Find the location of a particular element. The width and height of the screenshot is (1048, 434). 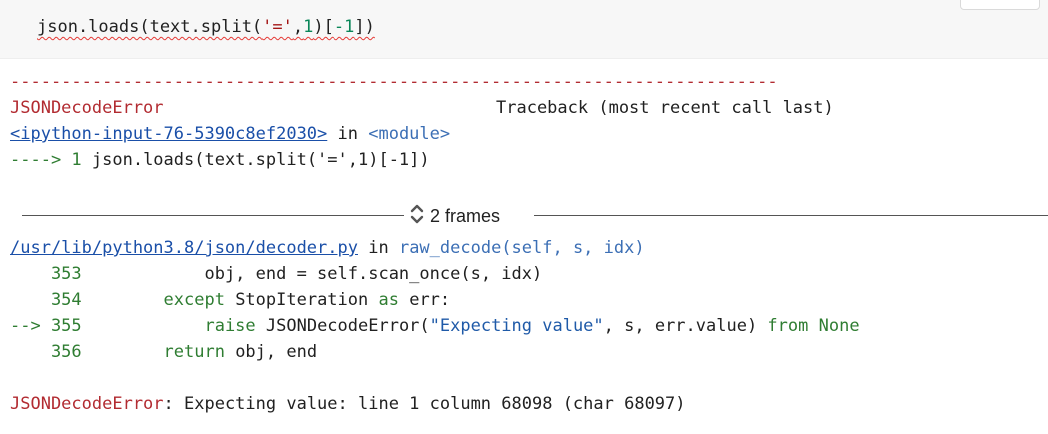

source-line-356: 356 return obj, end is located at coordinates (163, 352).